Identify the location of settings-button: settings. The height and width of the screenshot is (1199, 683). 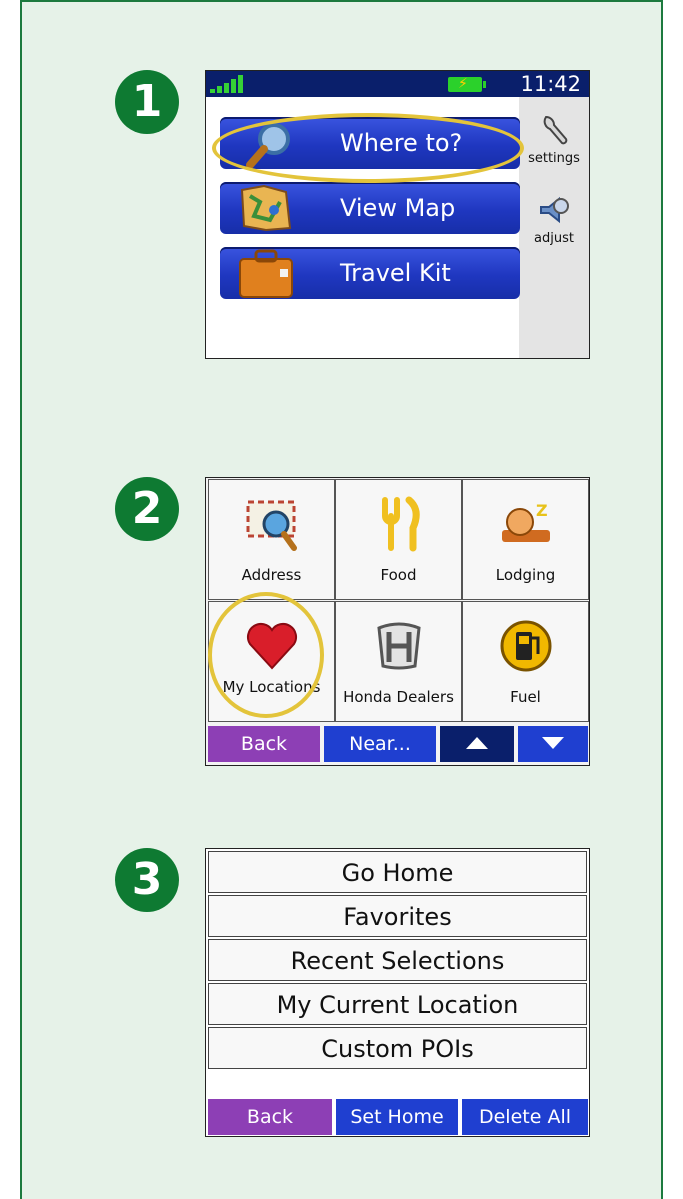
(554, 139).